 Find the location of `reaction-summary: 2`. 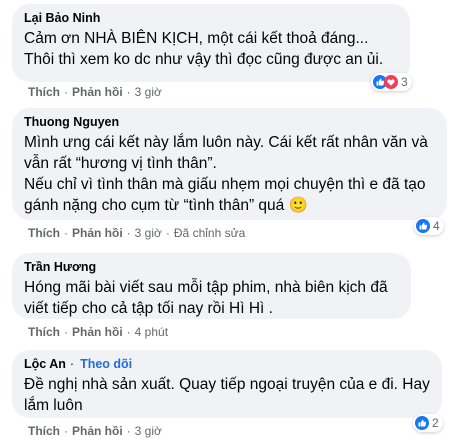

reaction-summary: 2 is located at coordinates (428, 423).